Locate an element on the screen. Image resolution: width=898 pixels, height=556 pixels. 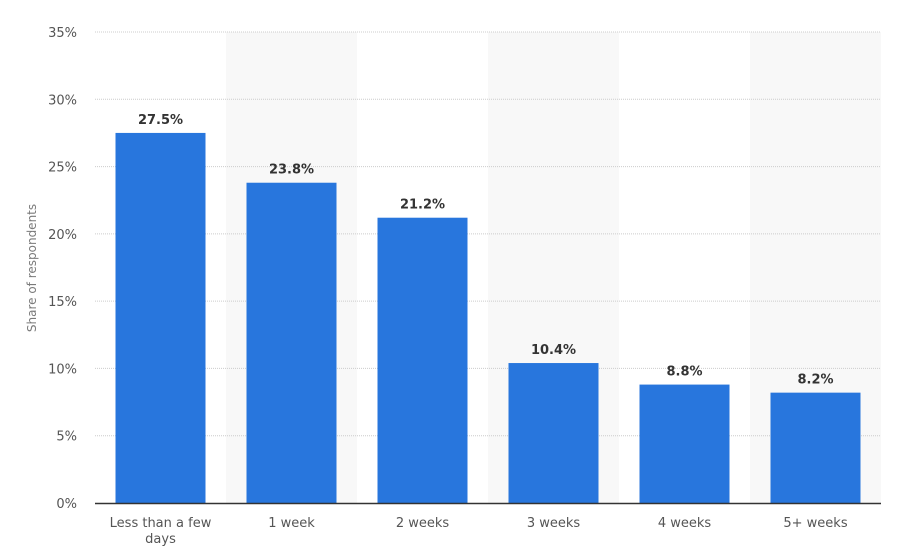
x-tick-label: 4 weeks is located at coordinates (685, 523).